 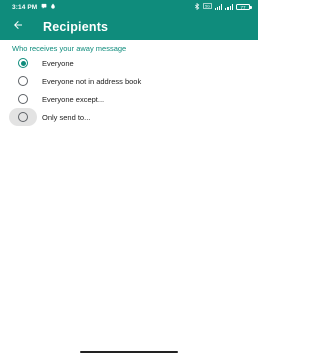 What do you see at coordinates (53, 7) in the screenshot?
I see `app-notification-icon` at bounding box center [53, 7].